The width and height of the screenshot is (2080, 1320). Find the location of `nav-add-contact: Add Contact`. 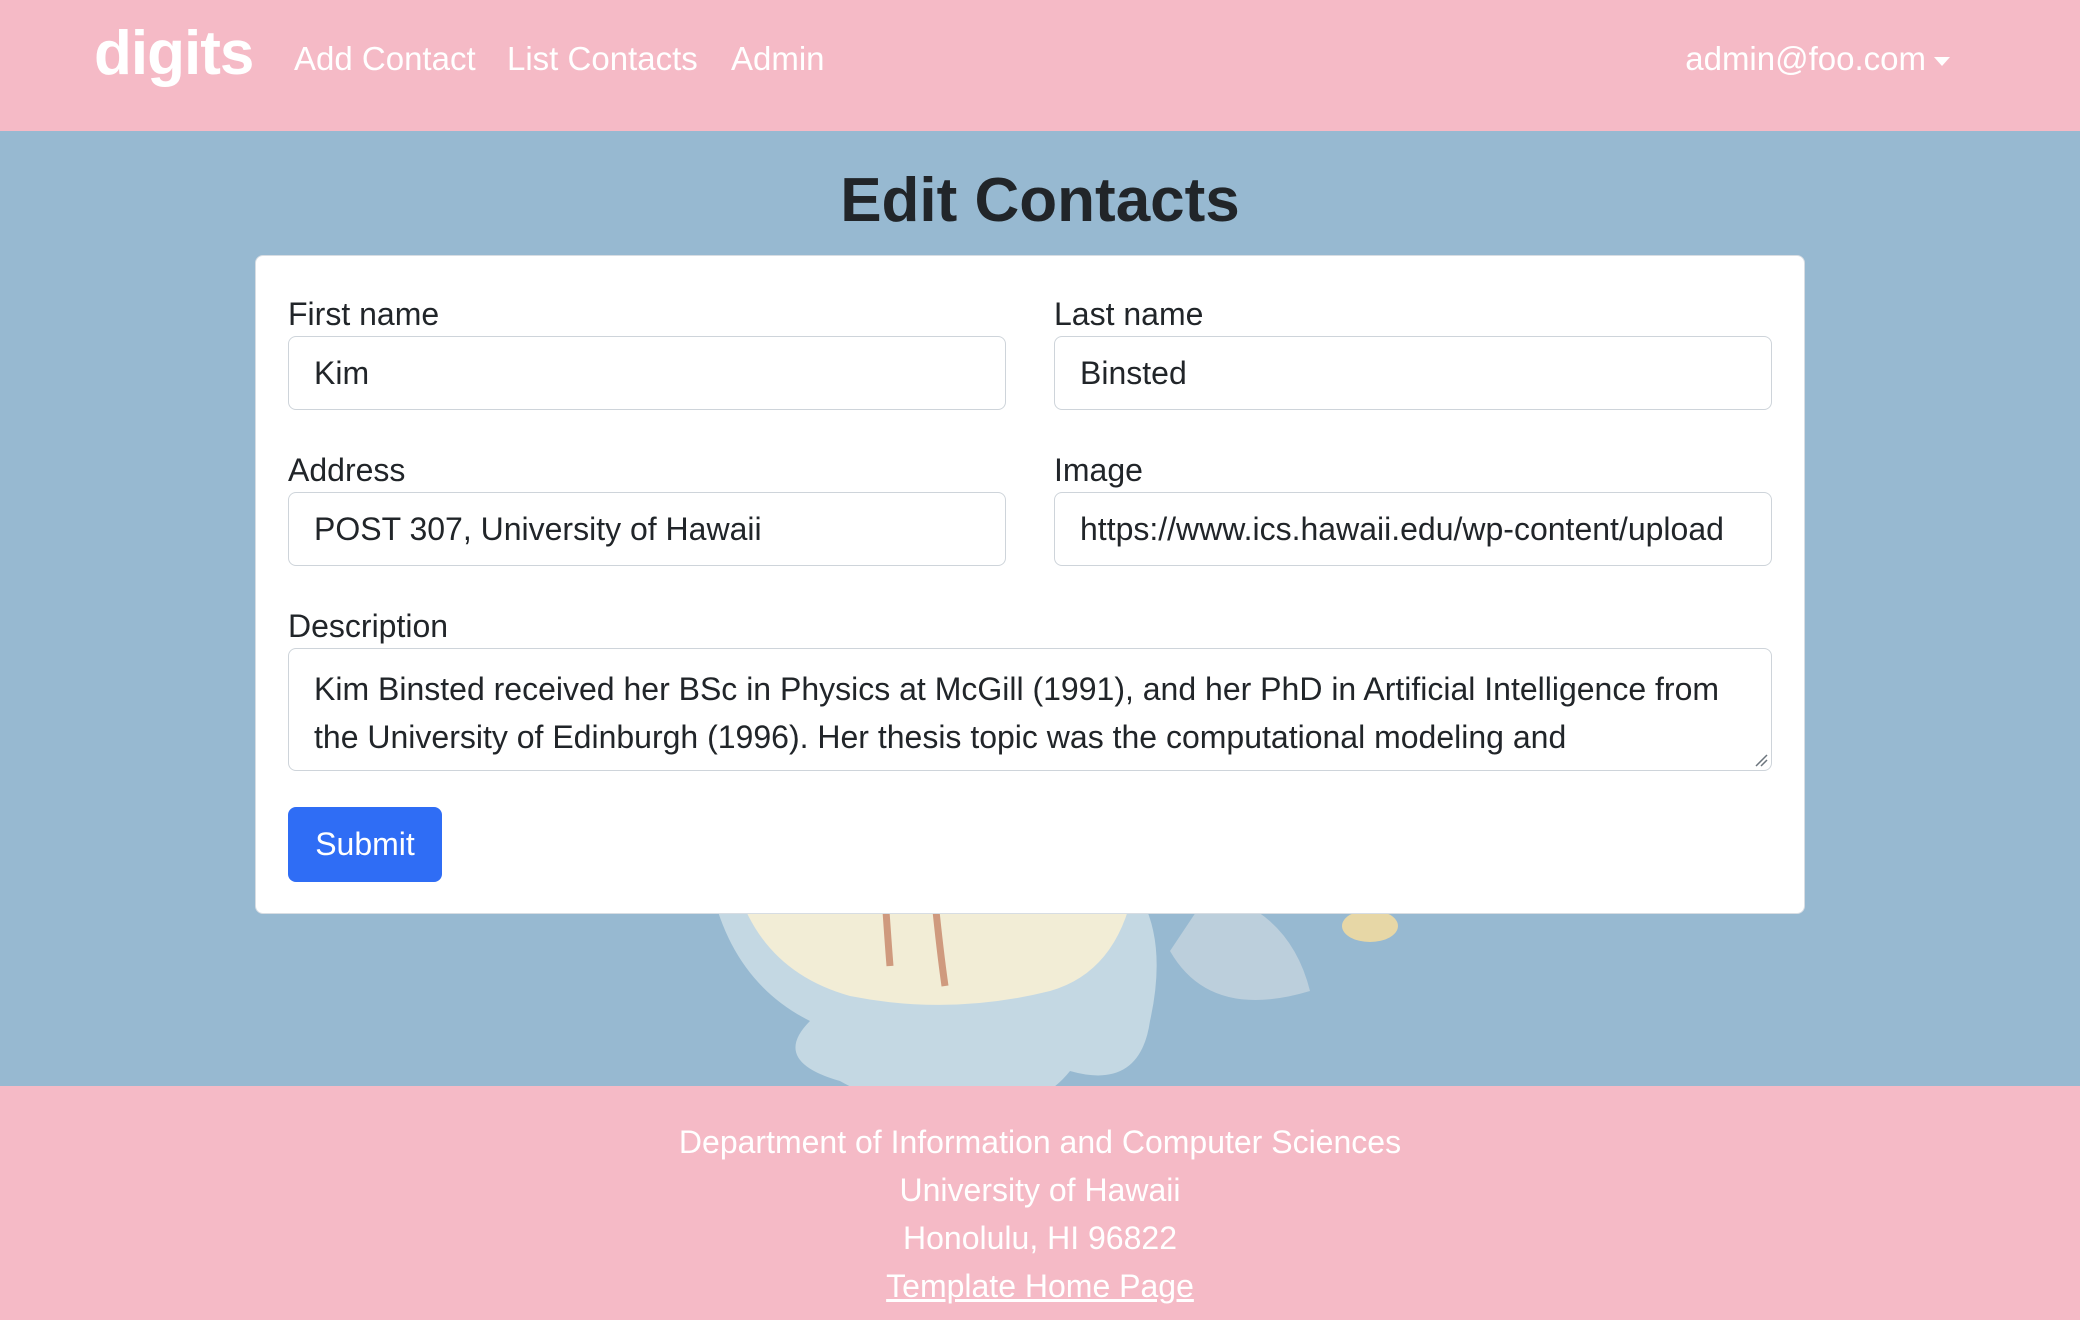

nav-add-contact: Add Contact is located at coordinates (385, 59).